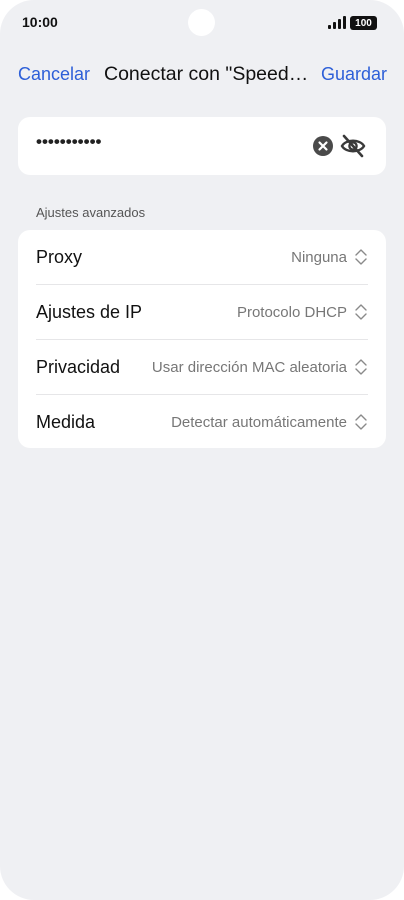 Image resolution: width=404 pixels, height=900 pixels. Describe the element at coordinates (353, 146) in the screenshot. I see `hide-password-icon` at that location.